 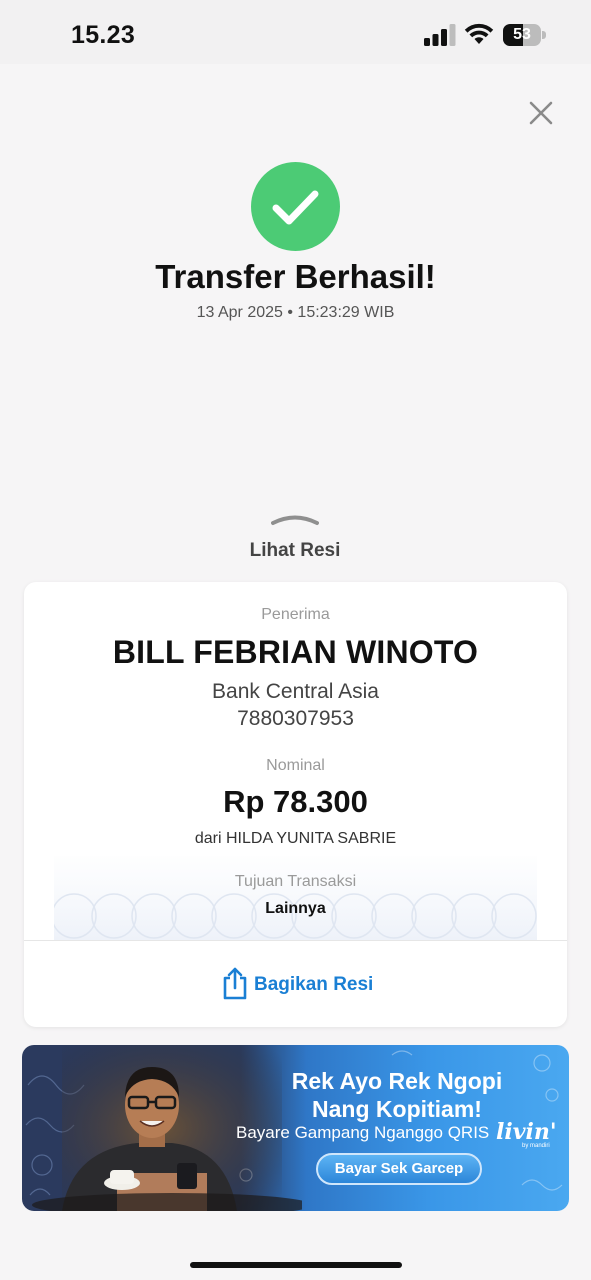 What do you see at coordinates (295, 718) in the screenshot?
I see `recipient-account-number: 7880307953` at bounding box center [295, 718].